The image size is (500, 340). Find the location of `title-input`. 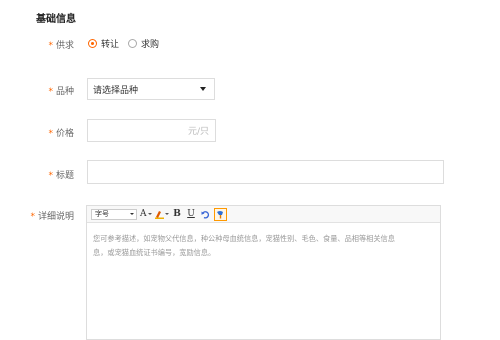

title-input is located at coordinates (265, 172).